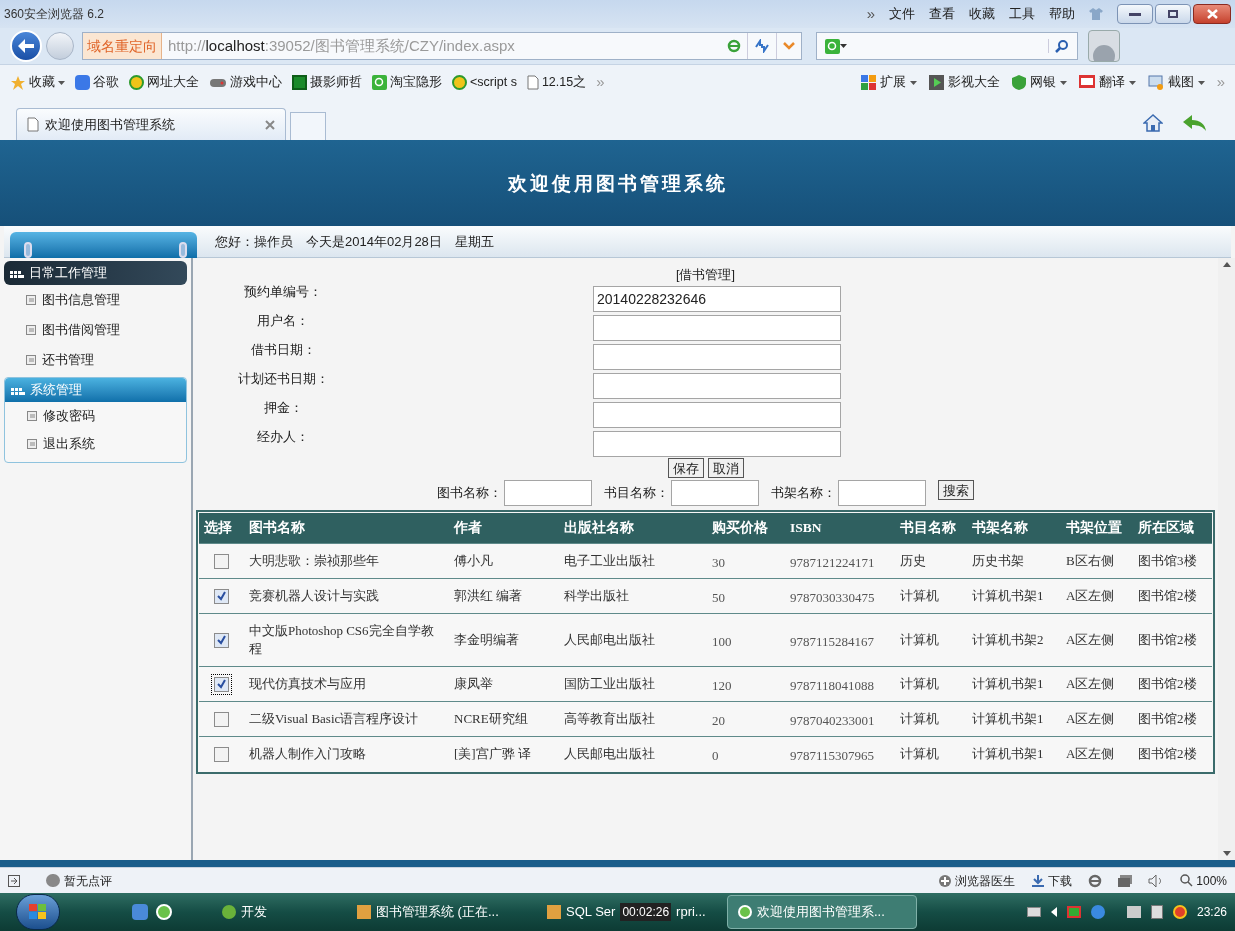 This screenshot has height=931, width=1235. What do you see at coordinates (1022, 14) in the screenshot?
I see `menu-item: 工具` at bounding box center [1022, 14].